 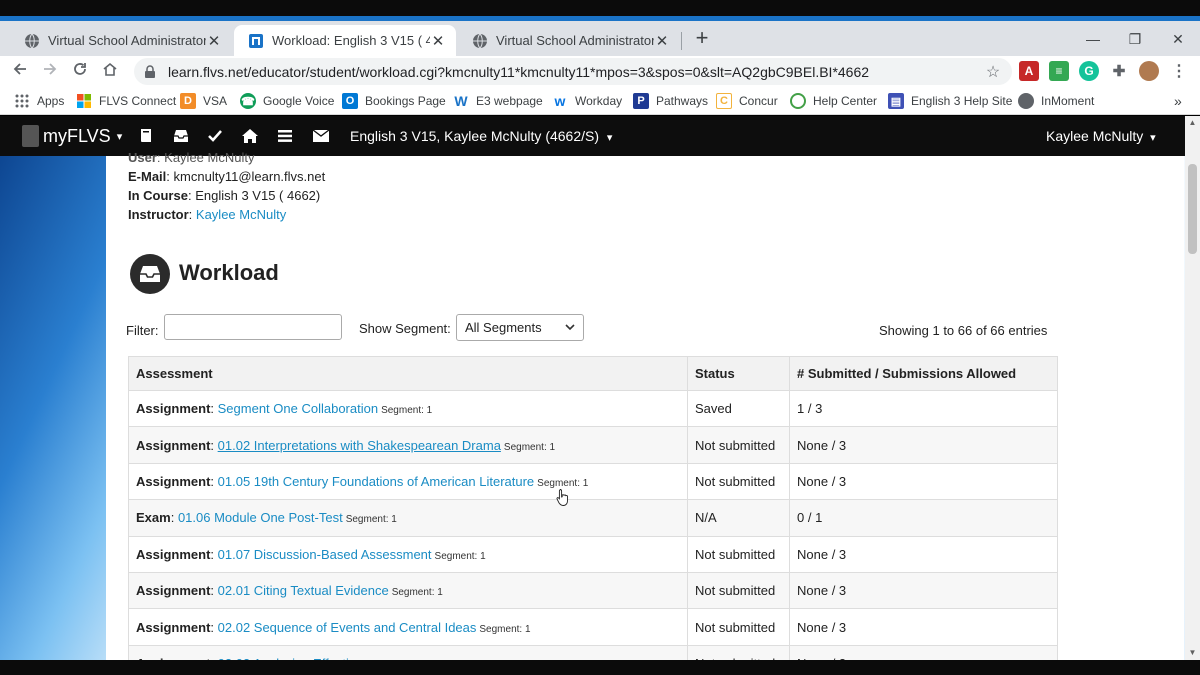 I want to click on bookmark-google-voice: ☎ Google Voice, so click(x=287, y=101).